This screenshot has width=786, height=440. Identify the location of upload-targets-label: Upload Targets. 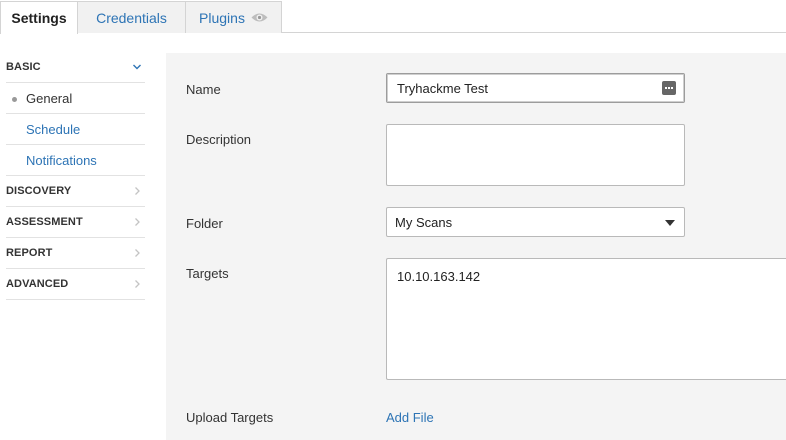
(230, 417).